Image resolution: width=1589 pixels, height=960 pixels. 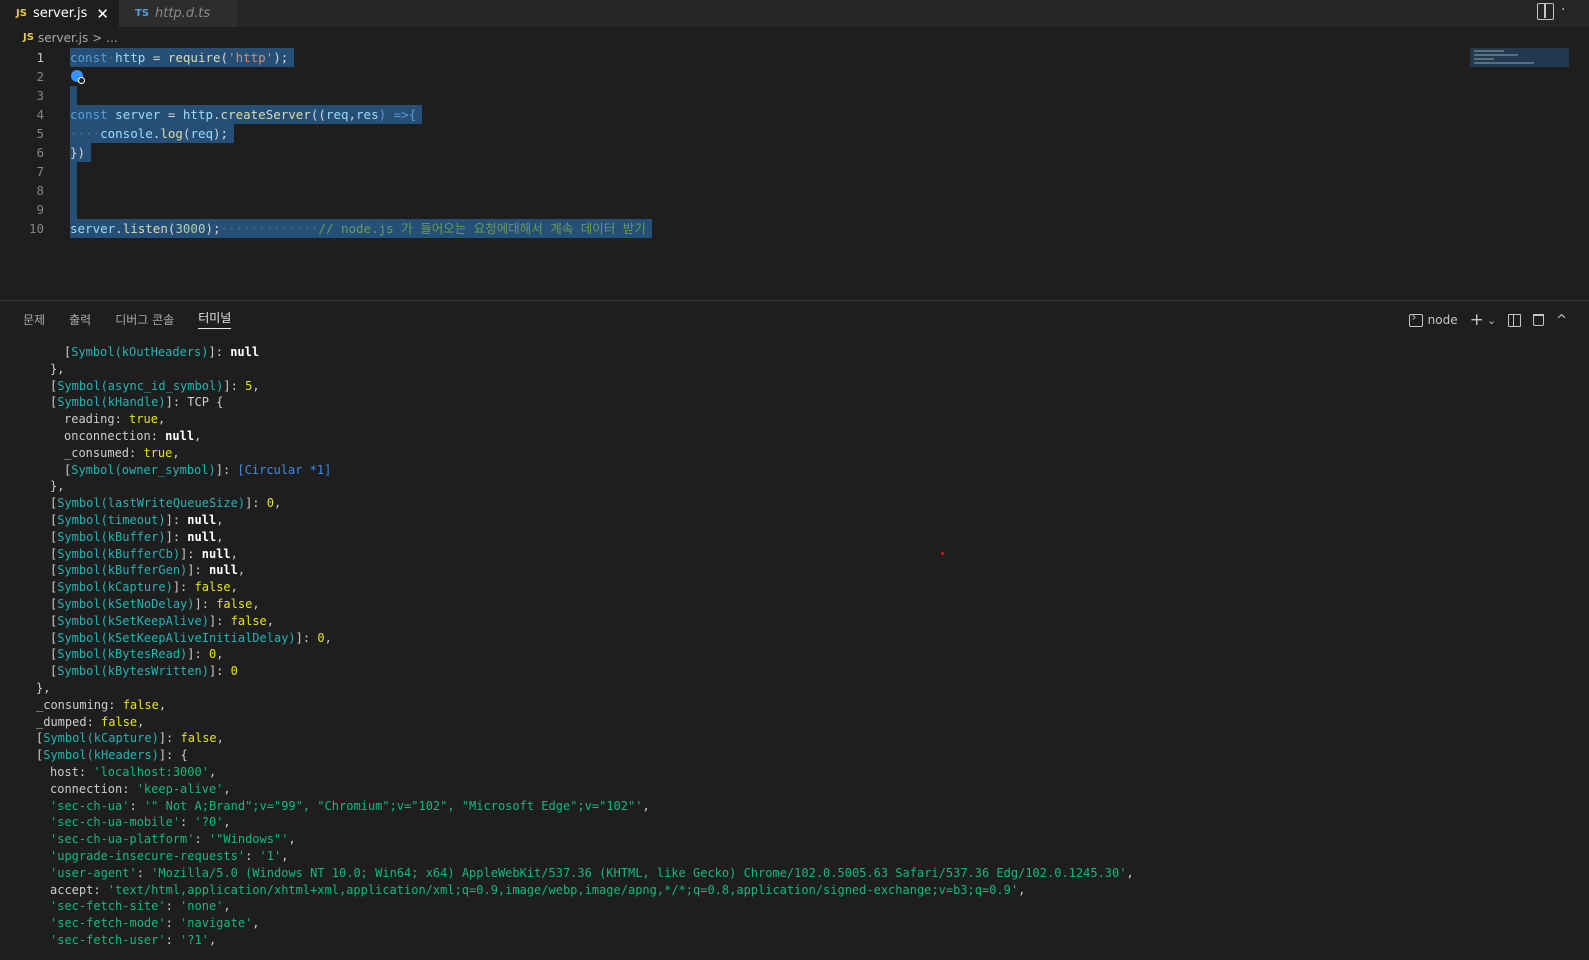 What do you see at coordinates (215, 319) in the screenshot?
I see `tab-terminal: 터미널` at bounding box center [215, 319].